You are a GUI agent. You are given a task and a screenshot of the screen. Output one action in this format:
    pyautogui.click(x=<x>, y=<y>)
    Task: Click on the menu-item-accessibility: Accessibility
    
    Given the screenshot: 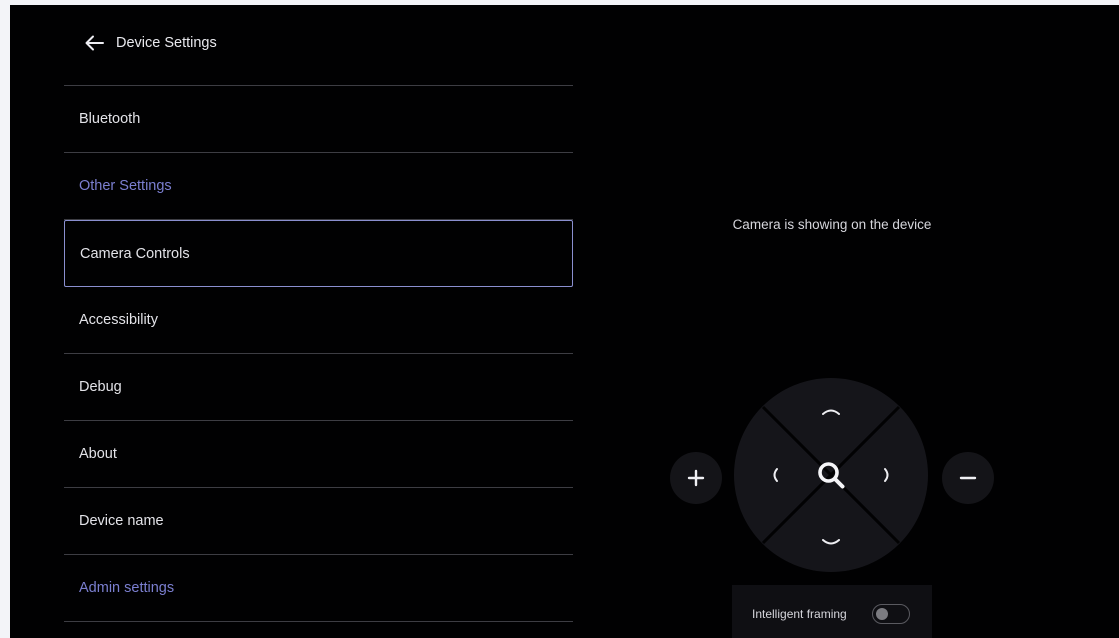 What is the action you would take?
    pyautogui.click(x=318, y=320)
    